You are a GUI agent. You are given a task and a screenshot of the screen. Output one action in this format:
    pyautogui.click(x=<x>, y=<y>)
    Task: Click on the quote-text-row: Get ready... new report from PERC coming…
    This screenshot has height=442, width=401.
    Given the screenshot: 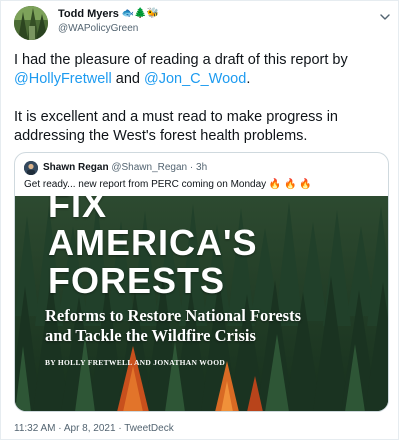 What is the action you would take?
    pyautogui.click(x=168, y=184)
    